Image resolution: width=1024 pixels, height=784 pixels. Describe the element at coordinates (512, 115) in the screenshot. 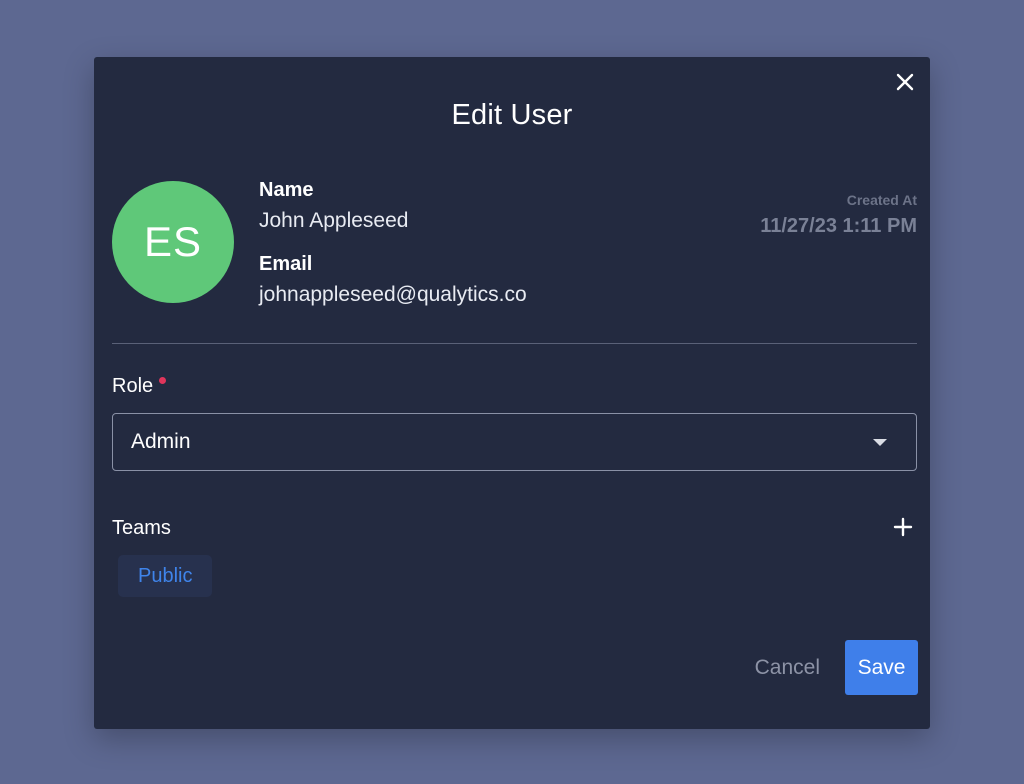

I see `dialog-title: Edit User` at that location.